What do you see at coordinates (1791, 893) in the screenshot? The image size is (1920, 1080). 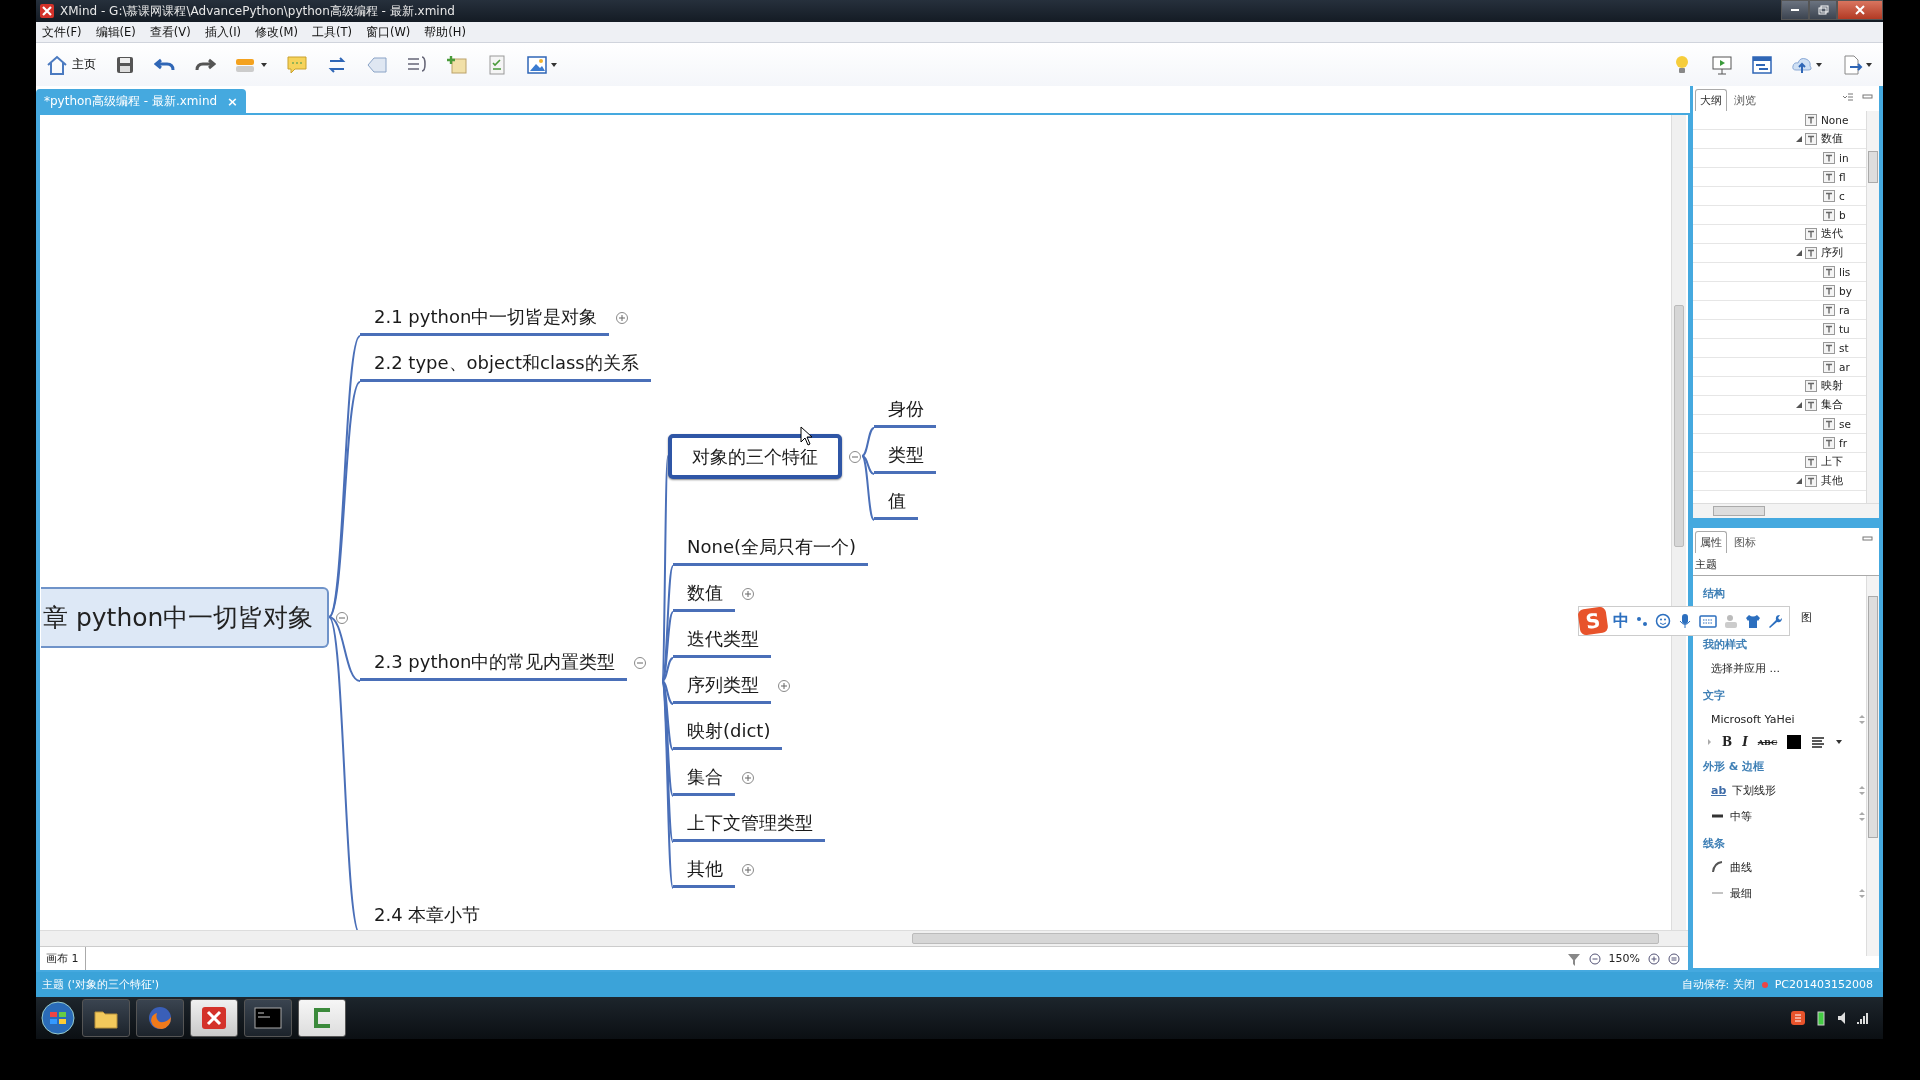 I see `line-width-select: 最细` at bounding box center [1791, 893].